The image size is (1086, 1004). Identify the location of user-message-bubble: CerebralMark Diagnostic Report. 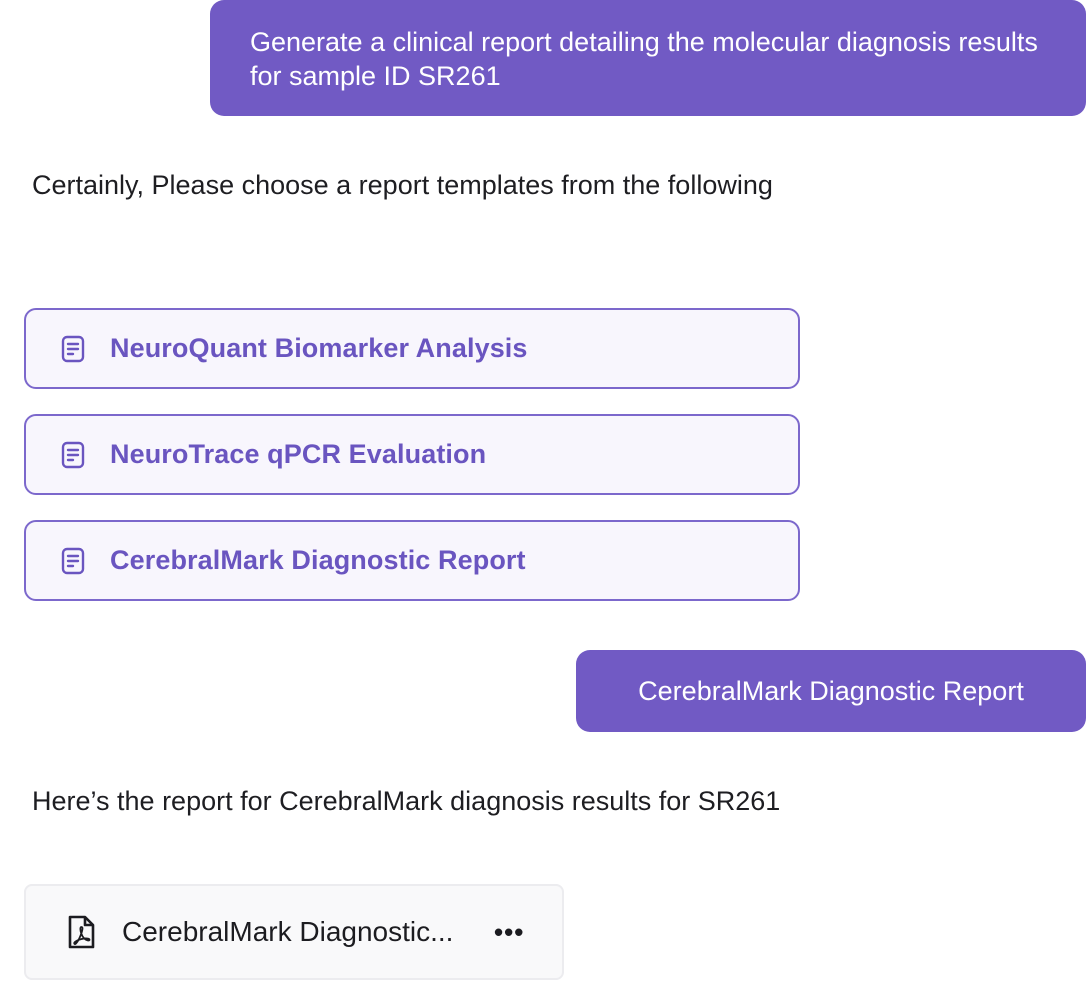
(831, 691).